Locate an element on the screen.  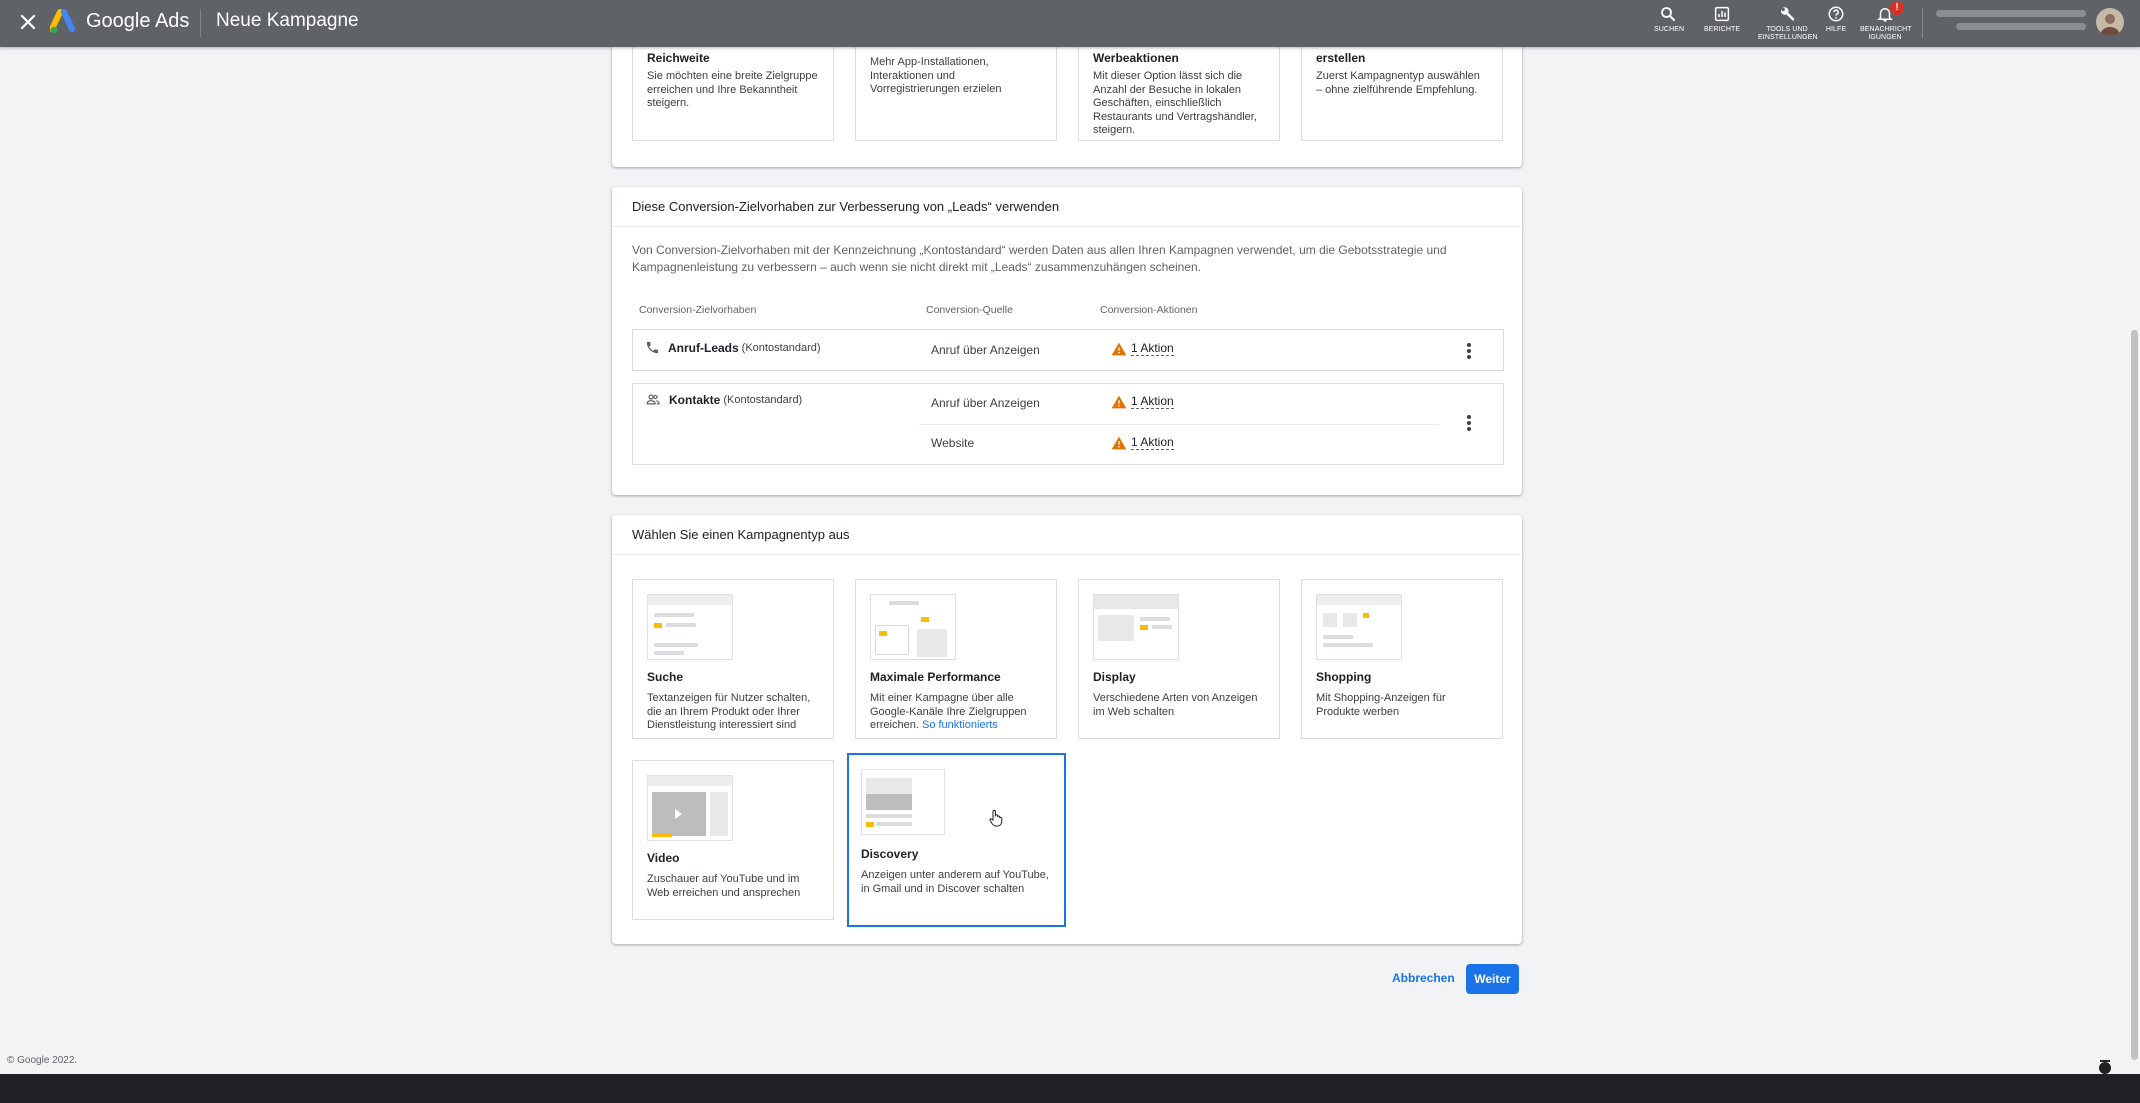
goal-name: Anruf-Leads (Kontostandard) is located at coordinates (733, 347).